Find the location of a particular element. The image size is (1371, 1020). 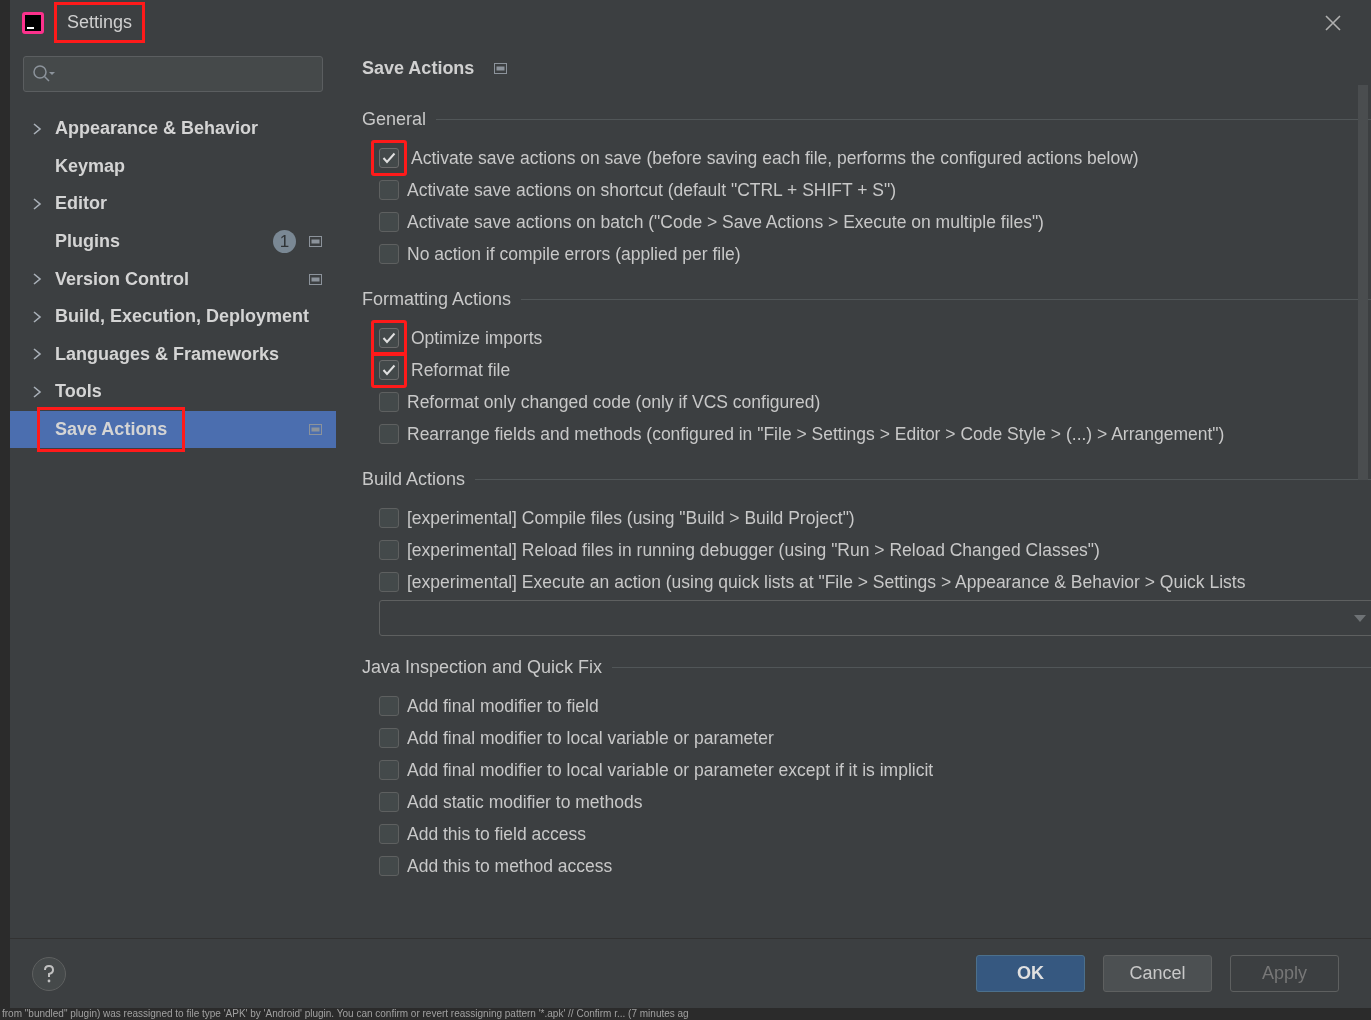

checkbox-label: Add final modifier to field is located at coordinates (503, 706).